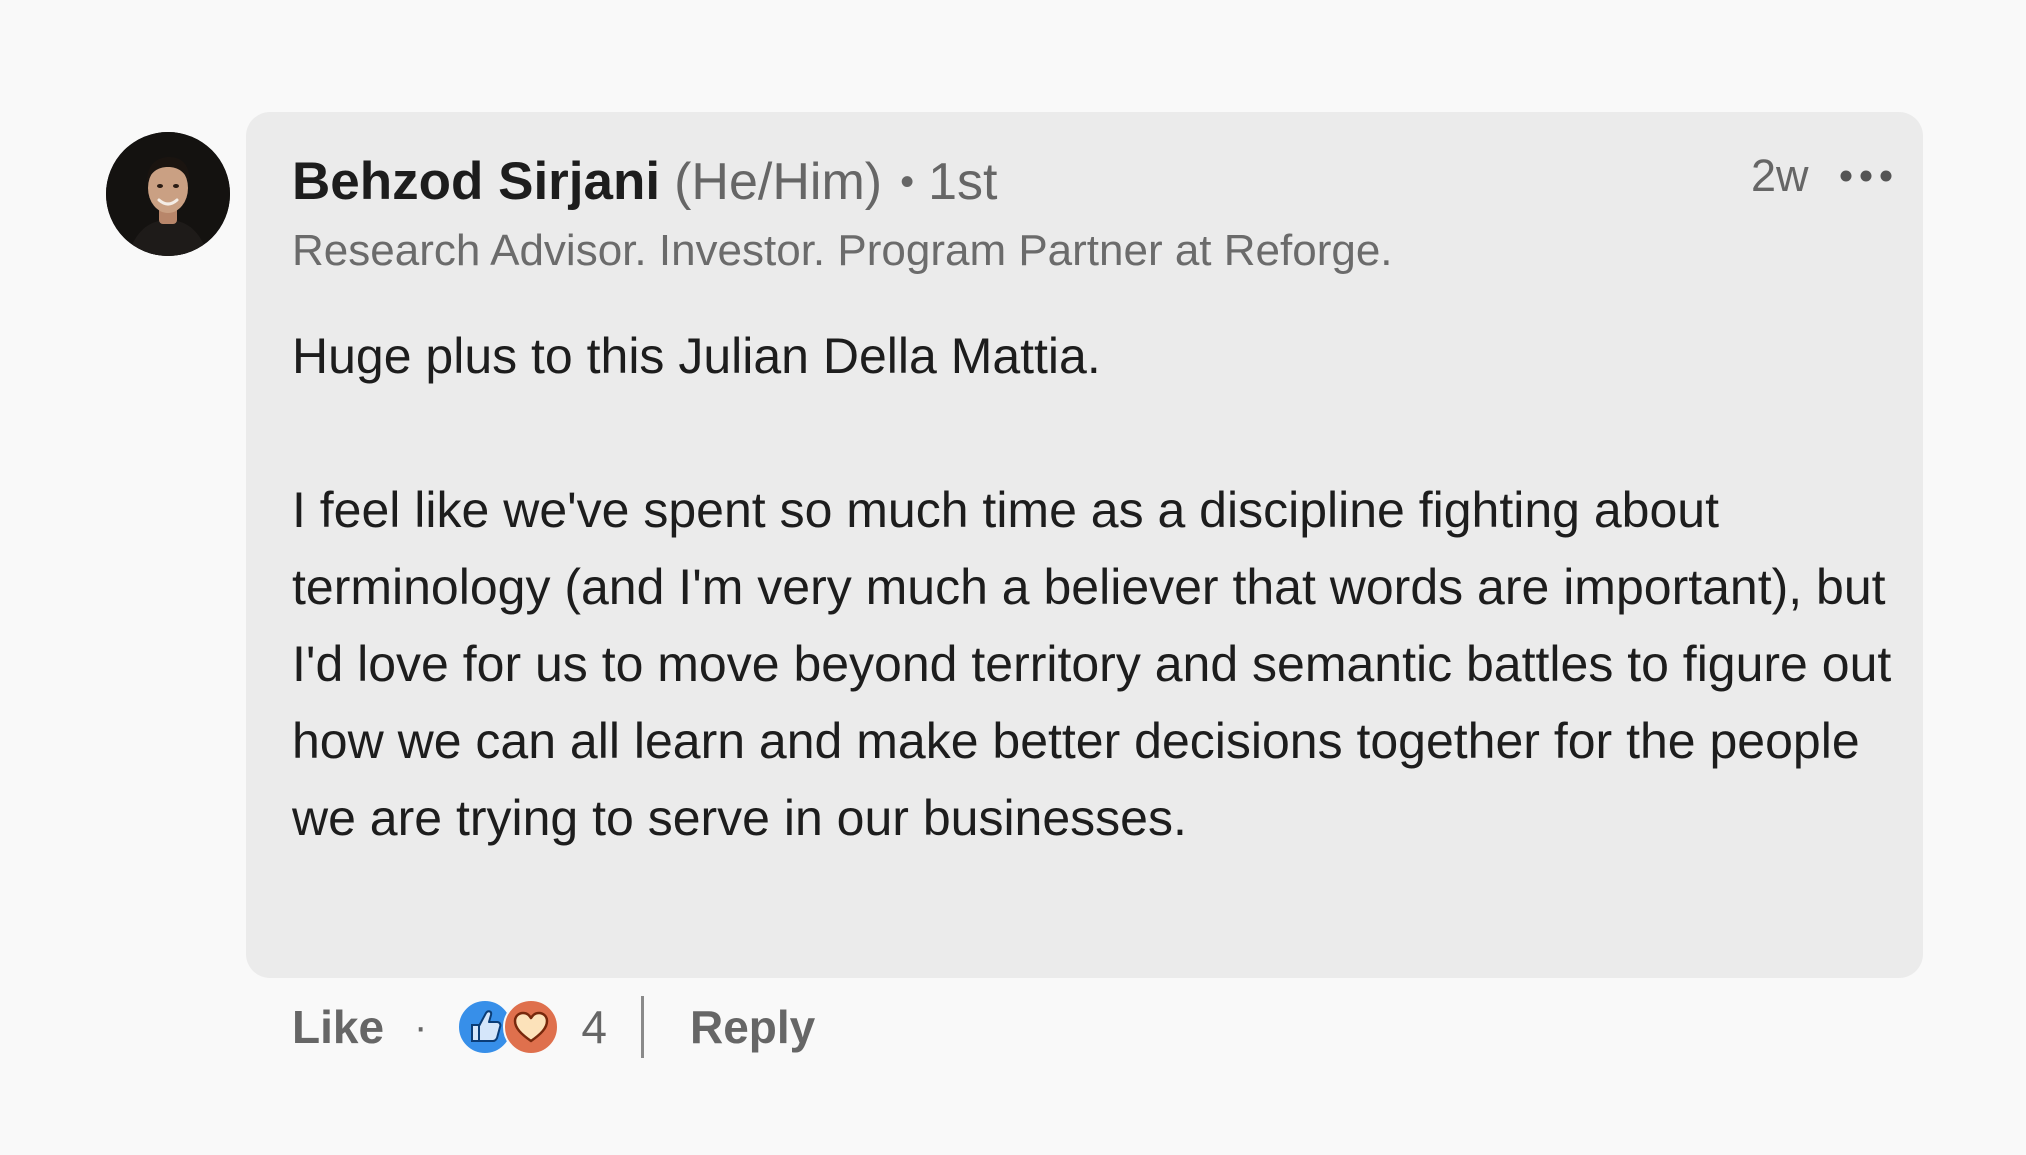 Image resolution: width=2026 pixels, height=1155 pixels. Describe the element at coordinates (476, 181) in the screenshot. I see `author-name: Behzod Sirjani` at that location.